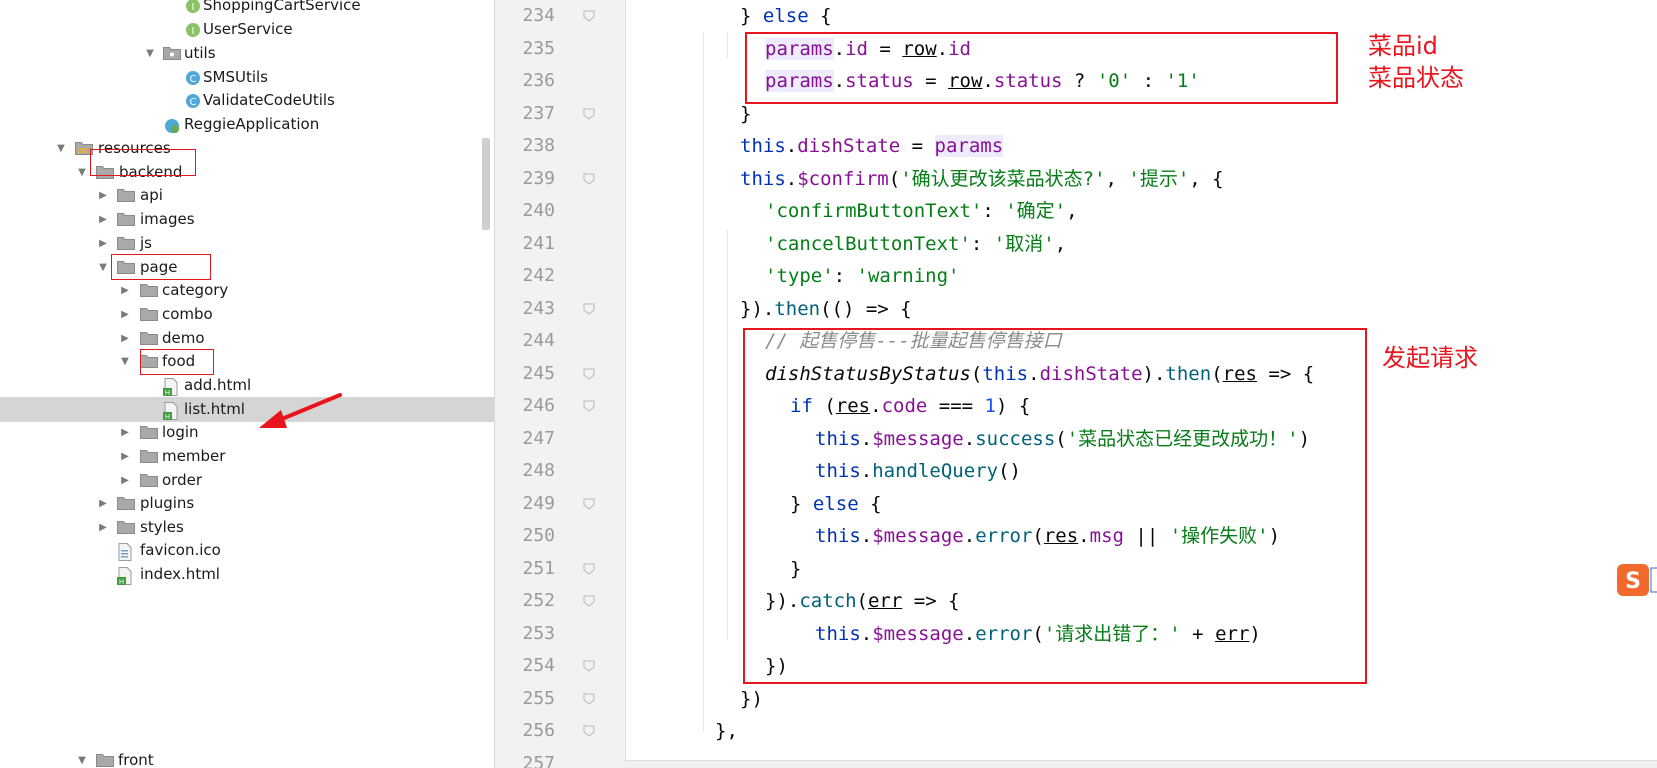 This screenshot has height=768, width=1657. Describe the element at coordinates (194, 456) in the screenshot. I see `tree-item-label: member` at that location.